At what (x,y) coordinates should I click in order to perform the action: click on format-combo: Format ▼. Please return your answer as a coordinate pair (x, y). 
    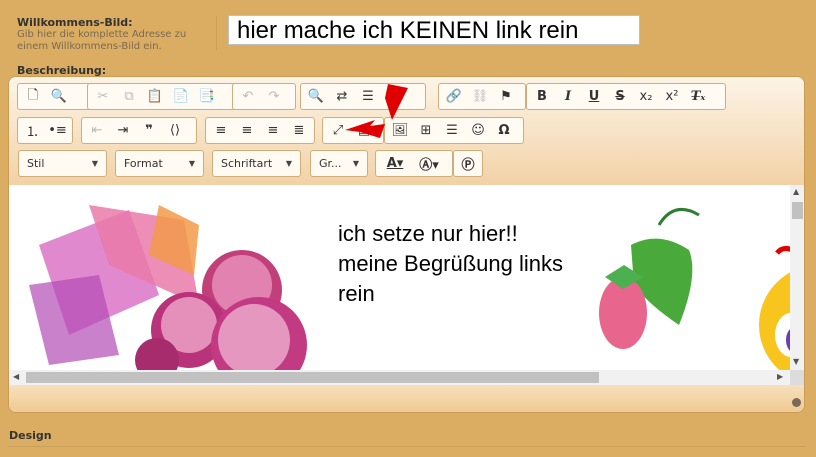
    Looking at the image, I should click on (159, 163).